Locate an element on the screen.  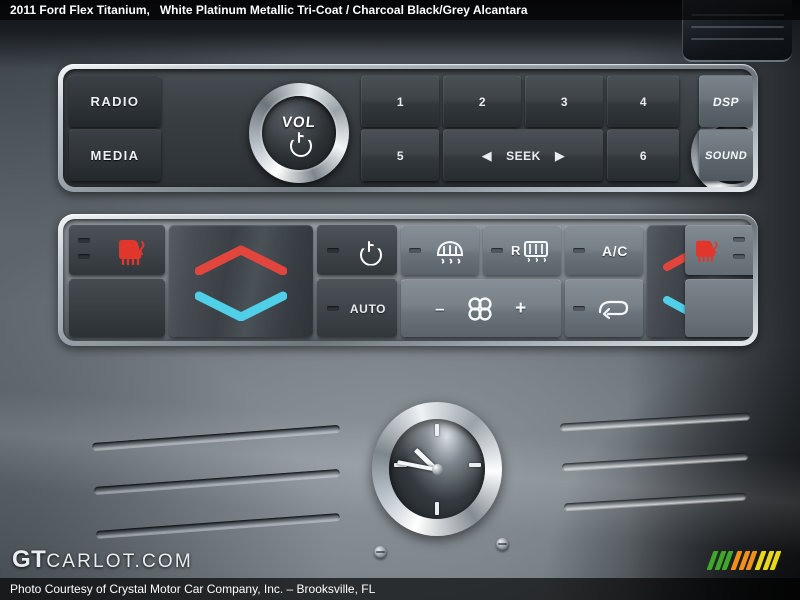
climate-power-indicator is located at coordinates (333, 250).